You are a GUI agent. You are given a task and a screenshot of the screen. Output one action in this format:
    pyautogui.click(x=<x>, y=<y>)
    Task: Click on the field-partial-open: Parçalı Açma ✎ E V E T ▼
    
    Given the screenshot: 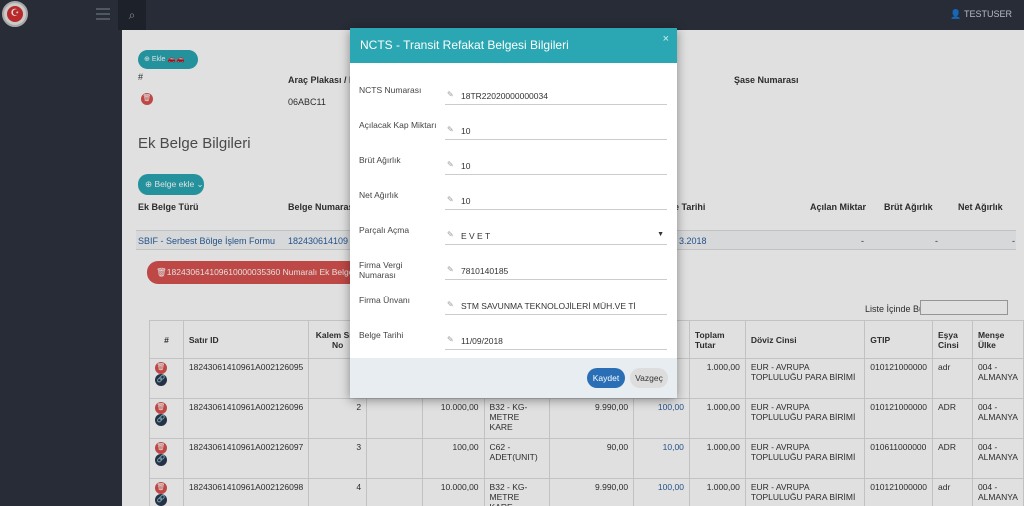 What is the action you would take?
    pyautogui.click(x=513, y=242)
    